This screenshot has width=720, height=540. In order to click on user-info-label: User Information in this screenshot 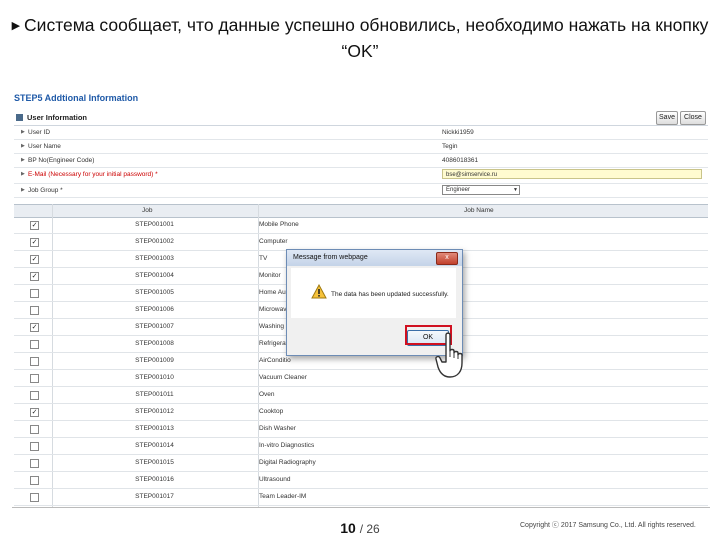, I will do `click(57, 117)`.